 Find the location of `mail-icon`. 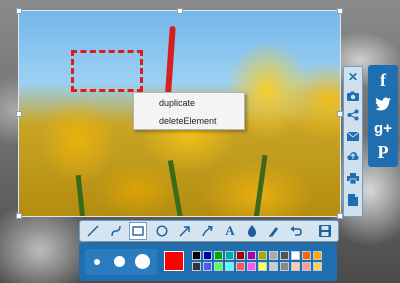

mail-icon is located at coordinates (353, 136).